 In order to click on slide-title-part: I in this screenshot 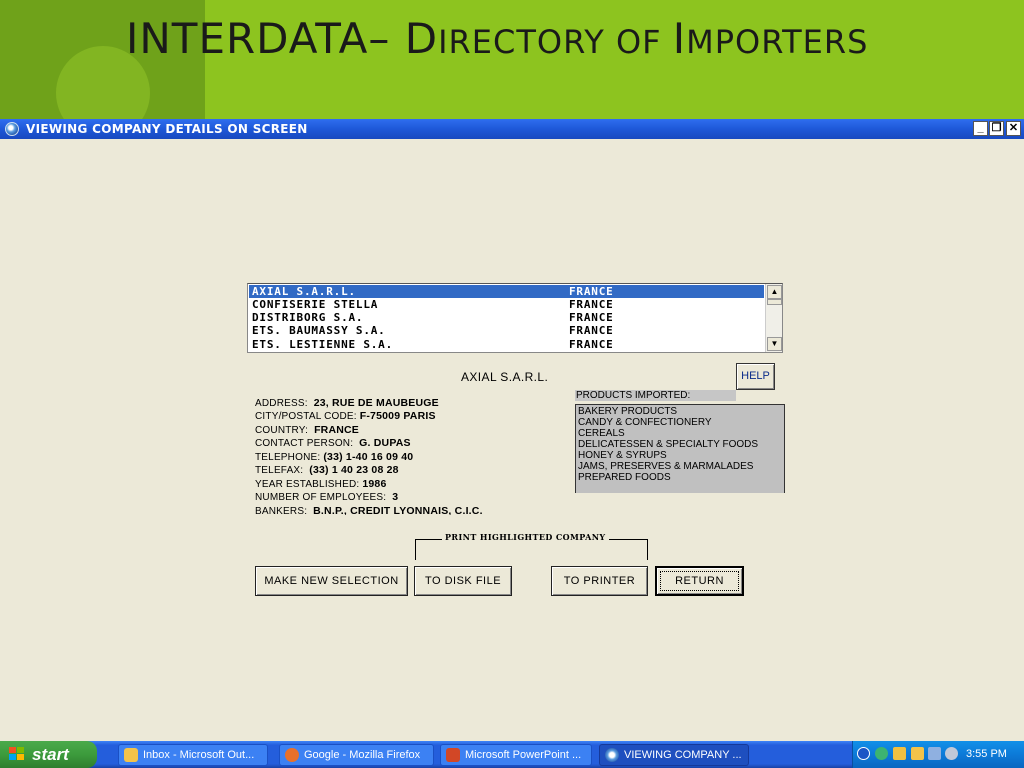, I will do `click(679, 38)`.